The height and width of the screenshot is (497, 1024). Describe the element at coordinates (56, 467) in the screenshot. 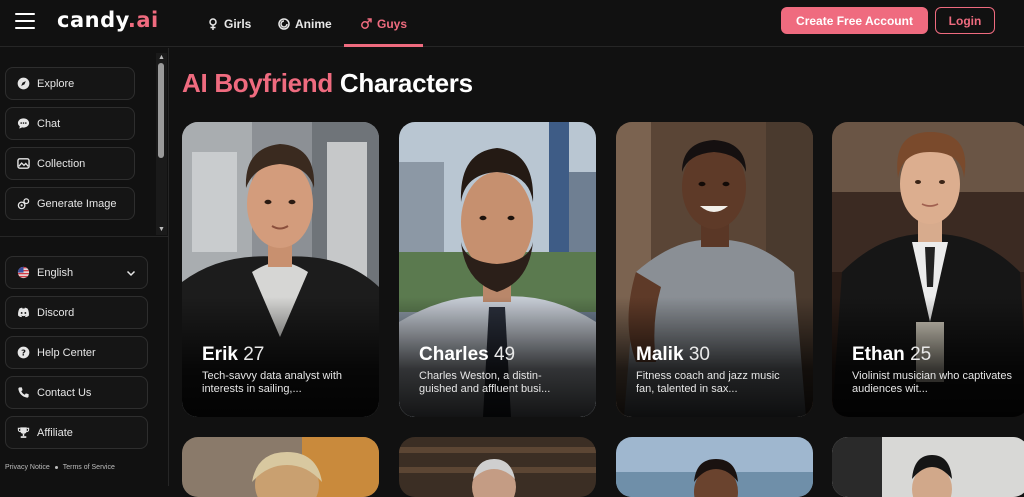

I see `separator-dot` at that location.